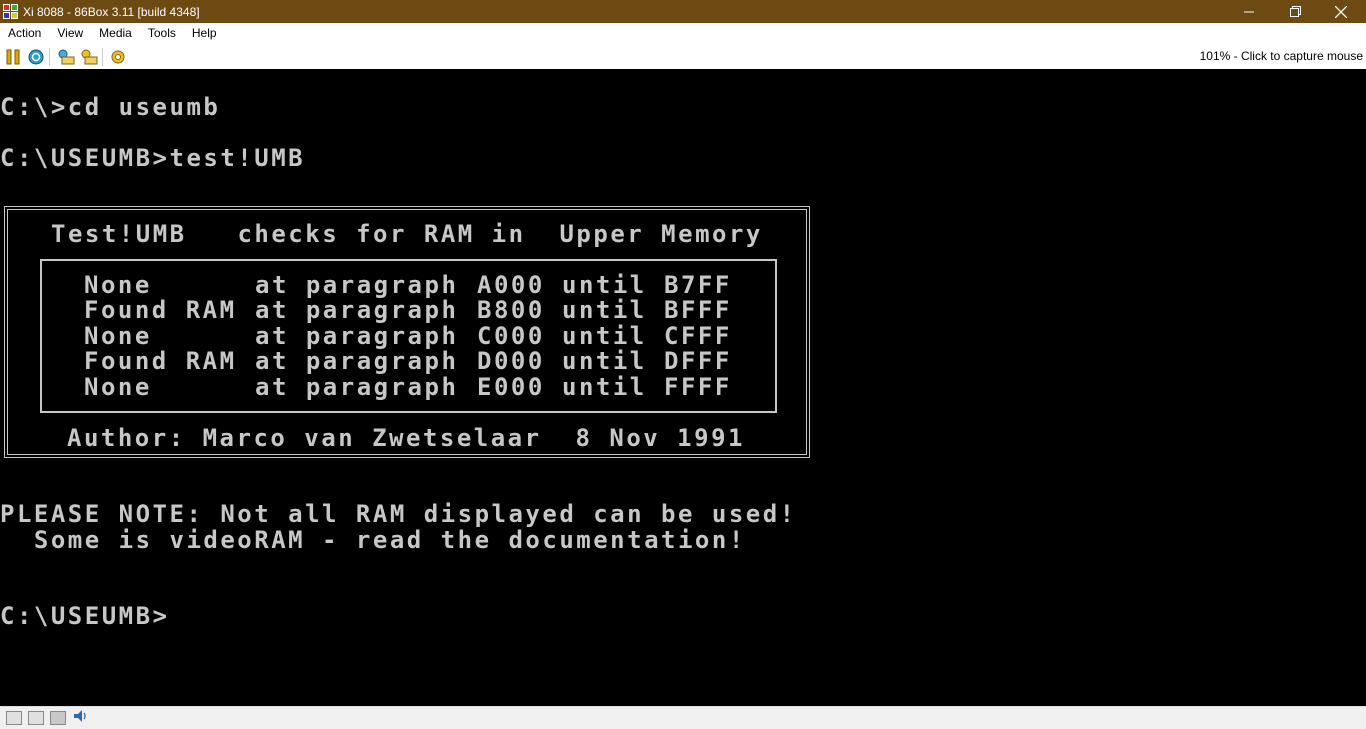 The image size is (1366, 729). I want to click on reset-icon, so click(36, 56).